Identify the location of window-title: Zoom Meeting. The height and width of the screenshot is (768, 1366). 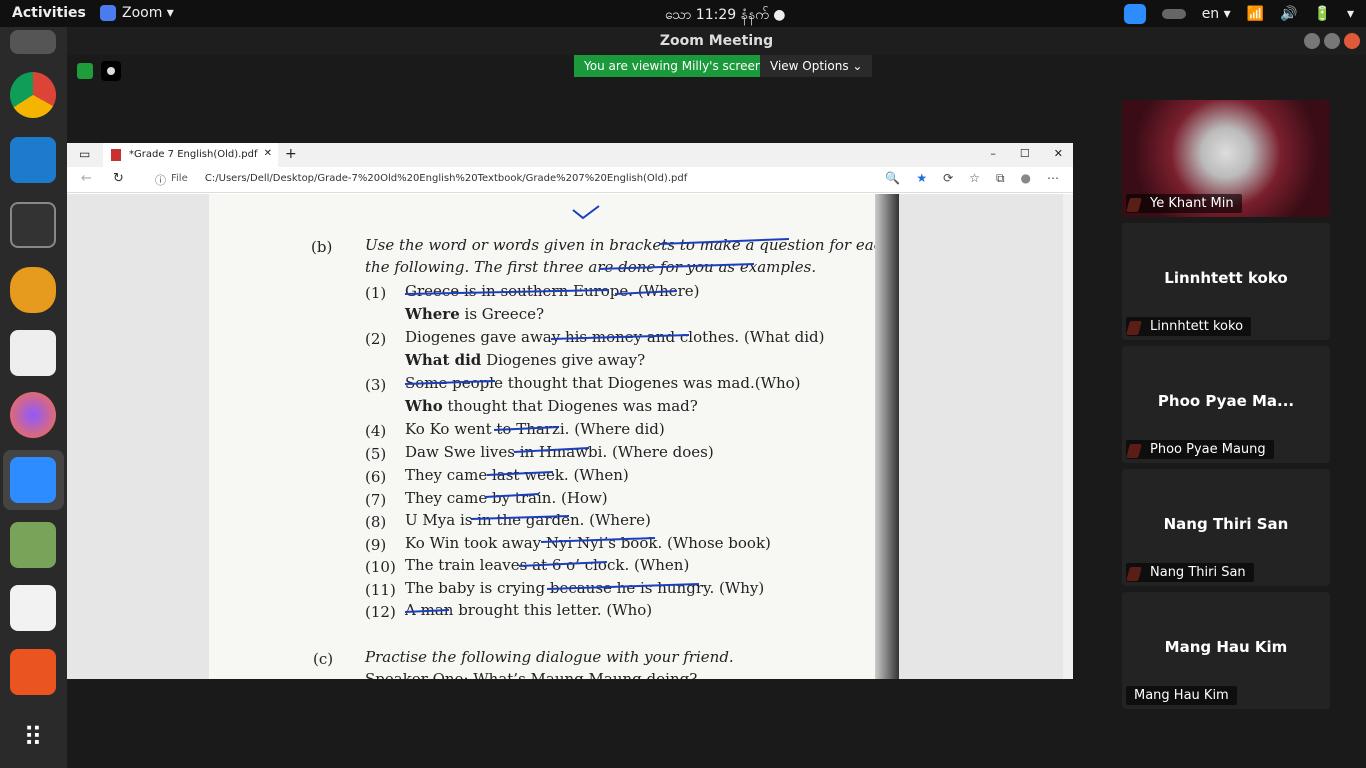
(716, 41).